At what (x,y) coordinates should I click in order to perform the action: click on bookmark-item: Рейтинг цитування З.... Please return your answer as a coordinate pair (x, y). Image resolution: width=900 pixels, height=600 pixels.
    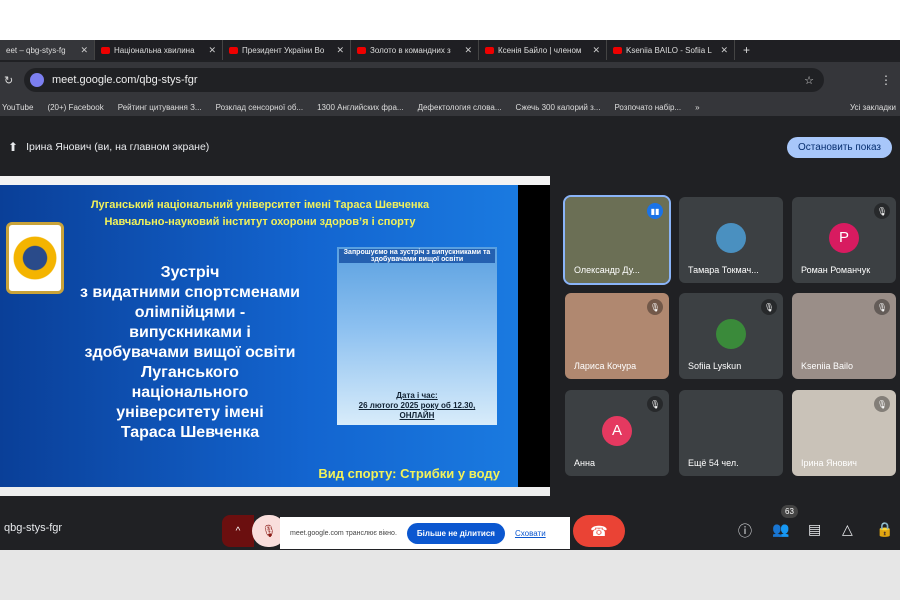
    Looking at the image, I should click on (160, 107).